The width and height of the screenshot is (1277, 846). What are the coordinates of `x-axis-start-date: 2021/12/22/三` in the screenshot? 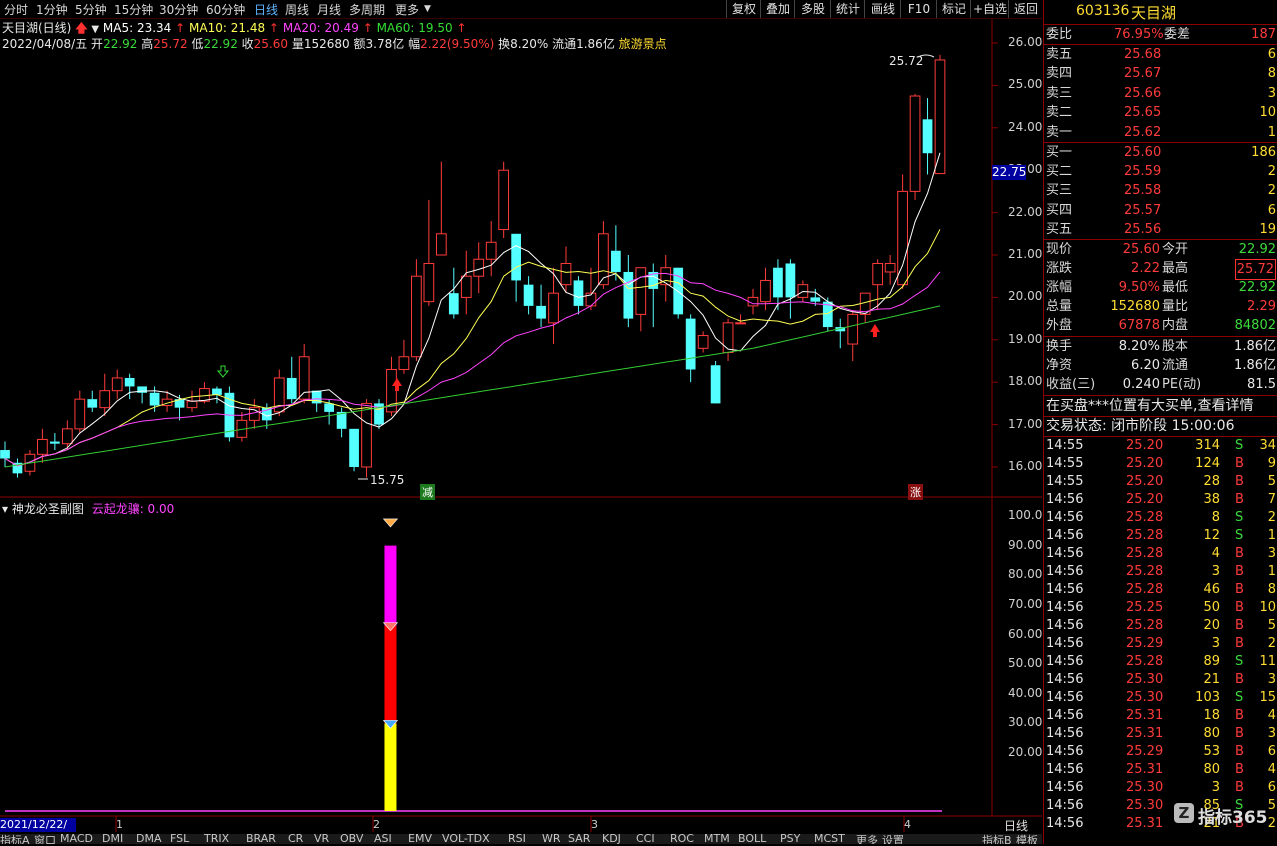 It's located at (38, 831).